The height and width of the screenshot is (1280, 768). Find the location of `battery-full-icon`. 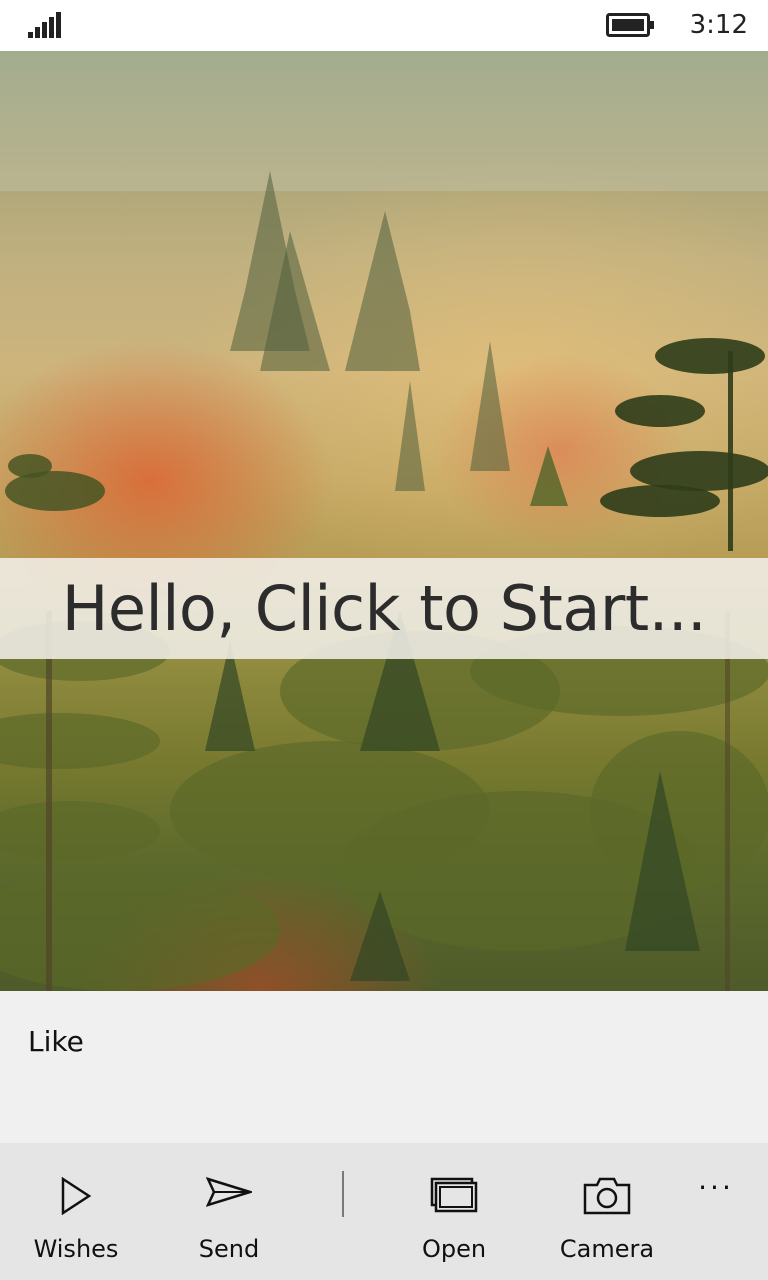

battery-full-icon is located at coordinates (630, 25).